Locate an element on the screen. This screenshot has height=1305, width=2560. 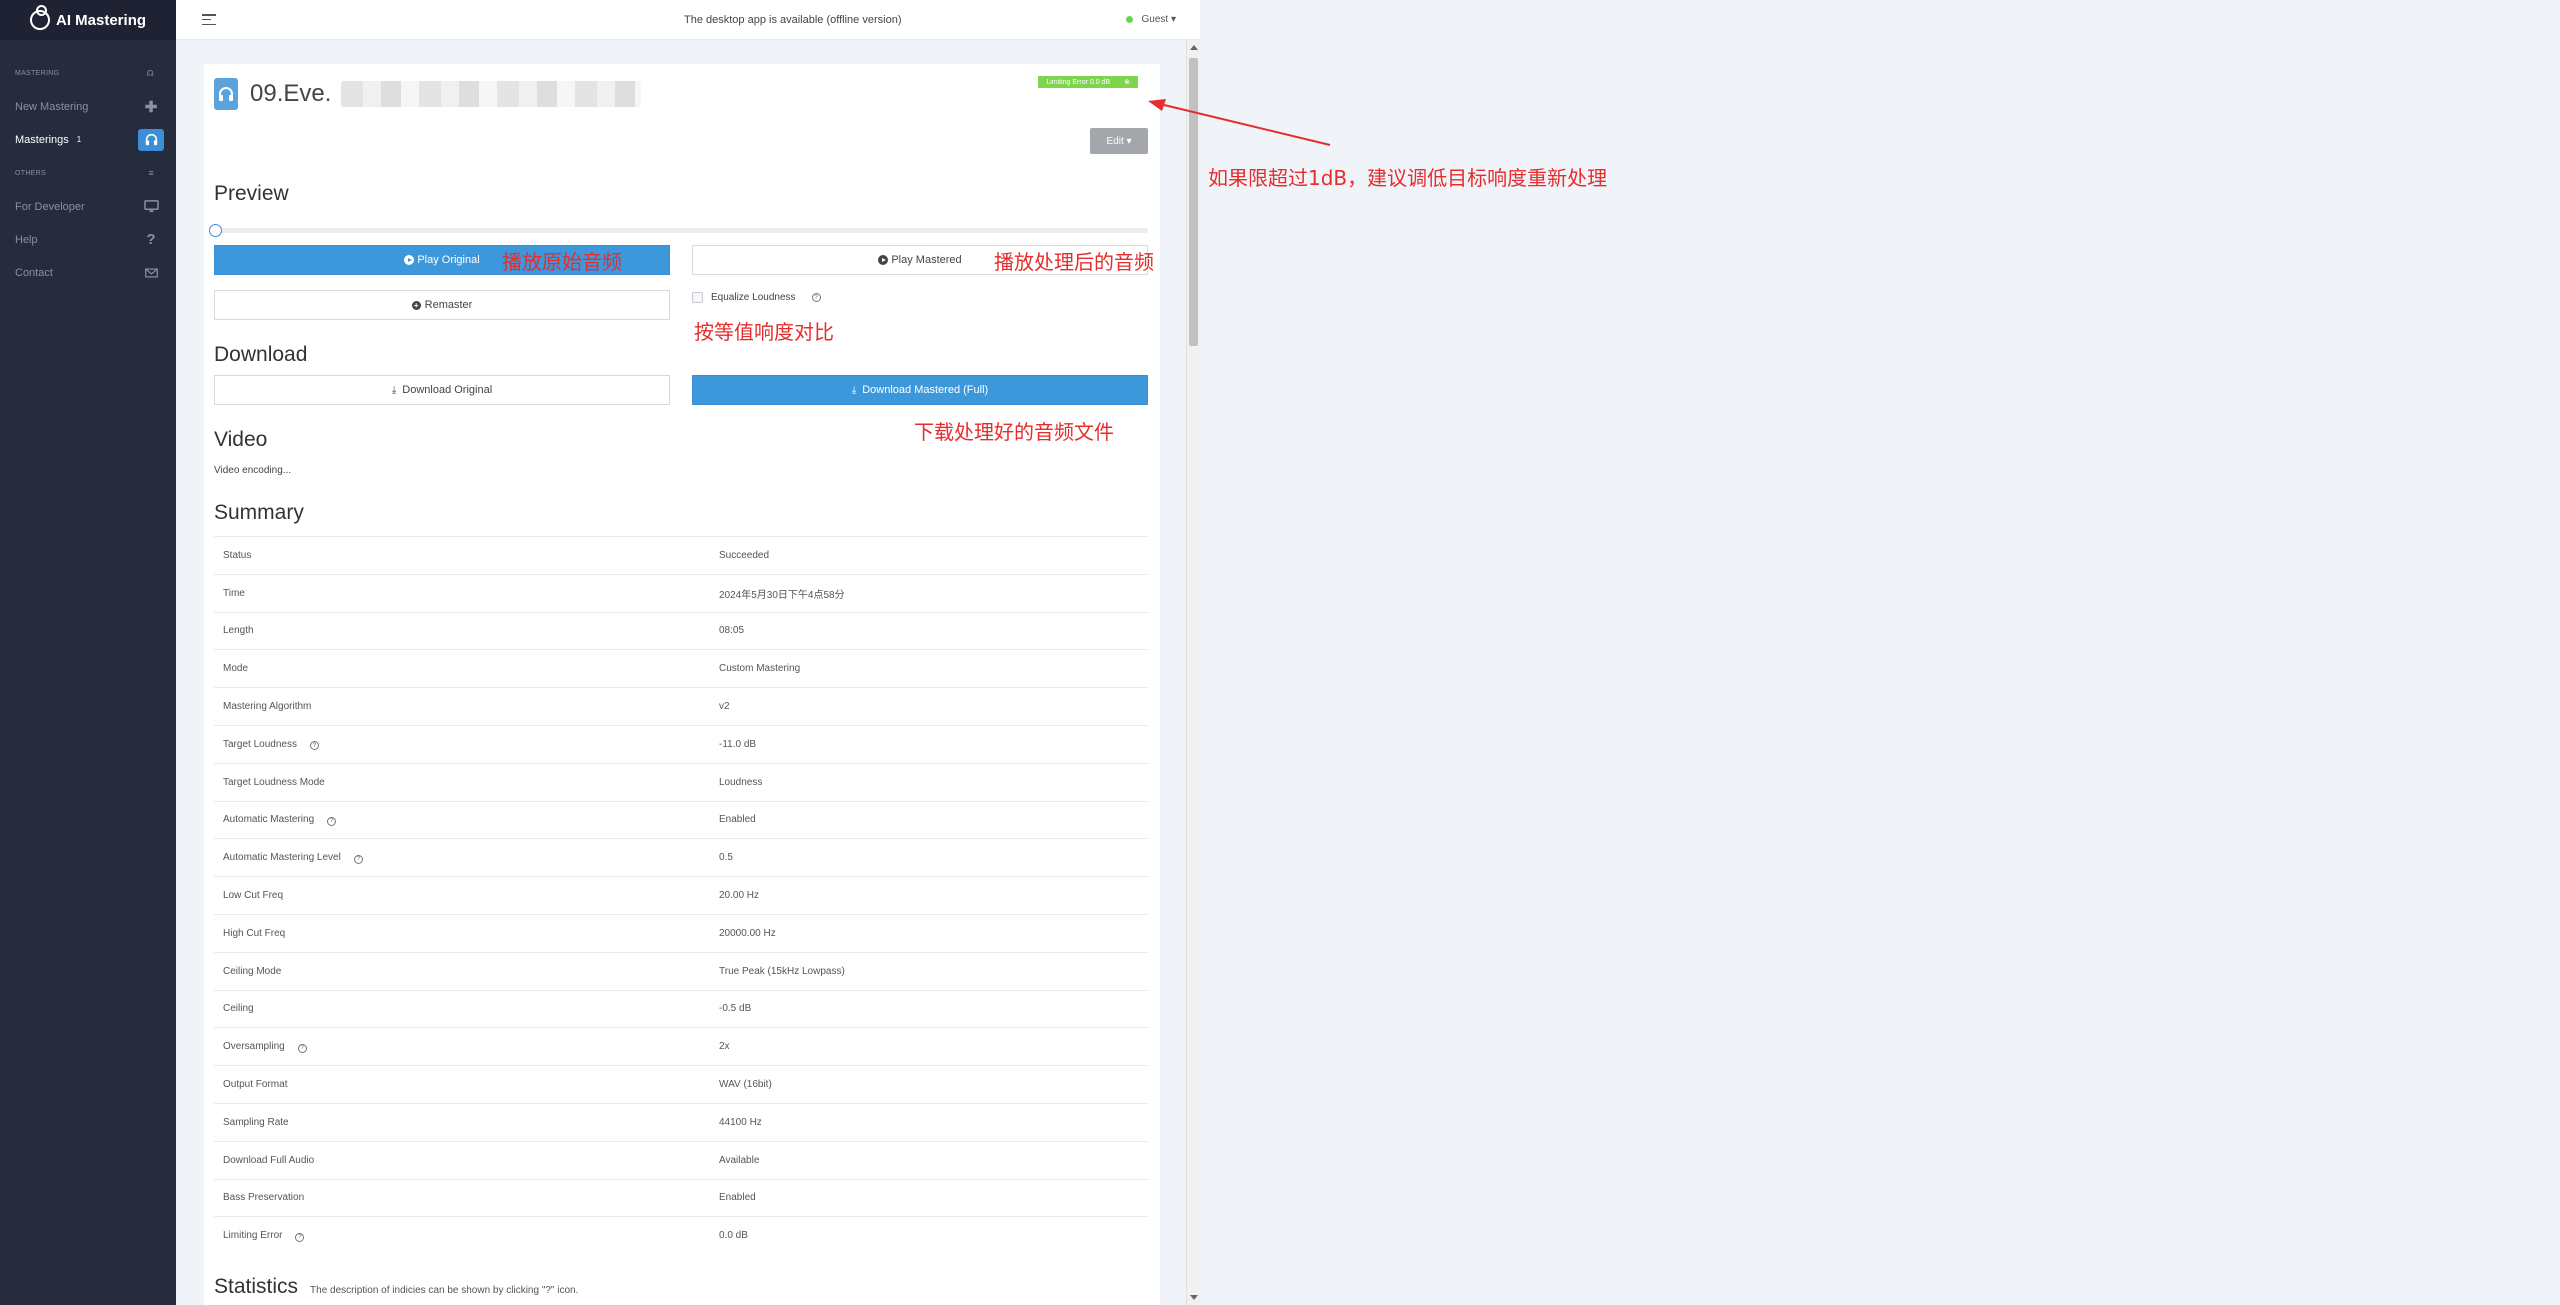
headphones-icon is located at coordinates (151, 139).